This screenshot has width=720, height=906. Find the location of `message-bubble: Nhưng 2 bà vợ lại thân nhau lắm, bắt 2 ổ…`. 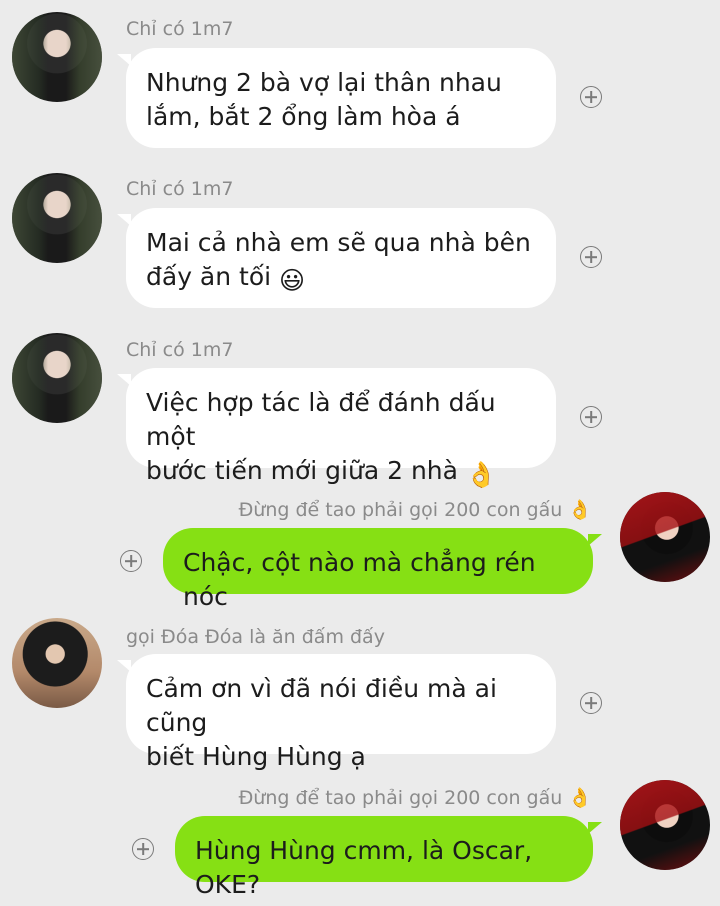

message-bubble: Nhưng 2 bà vợ lại thân nhau lắm, bắt 2 ổ… is located at coordinates (336, 98).